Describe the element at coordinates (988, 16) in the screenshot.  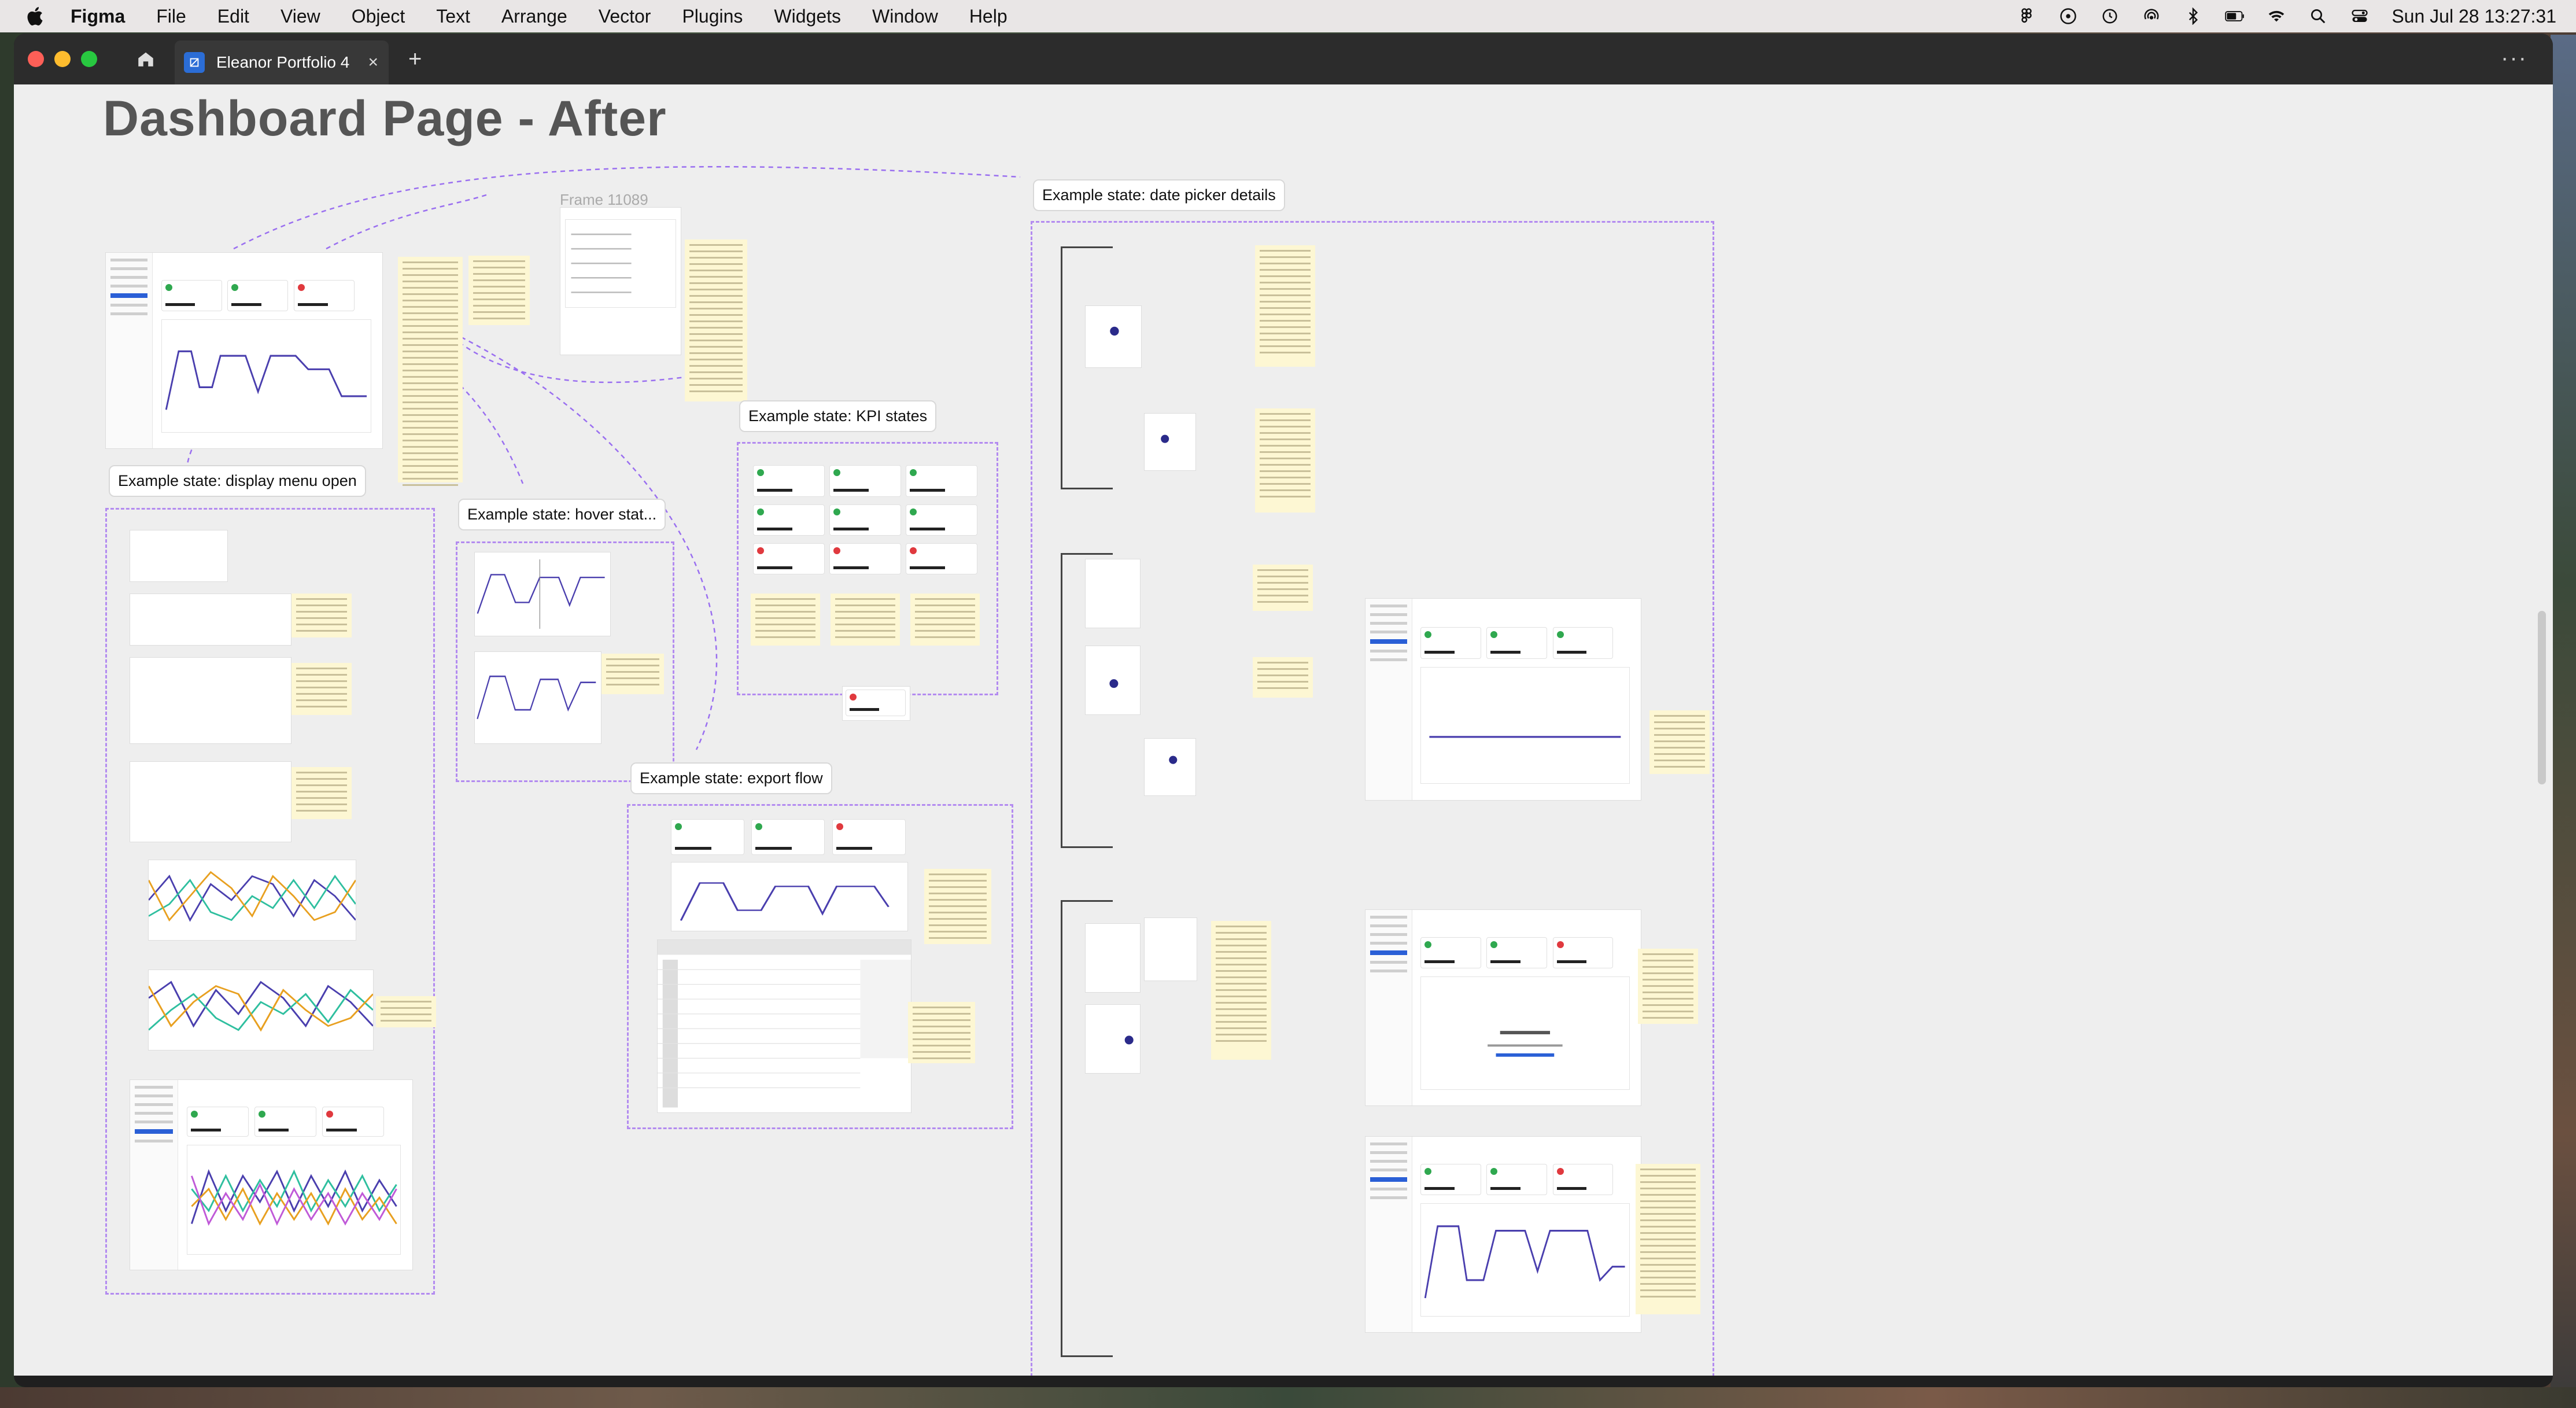
I see `menu-help: Help` at that location.